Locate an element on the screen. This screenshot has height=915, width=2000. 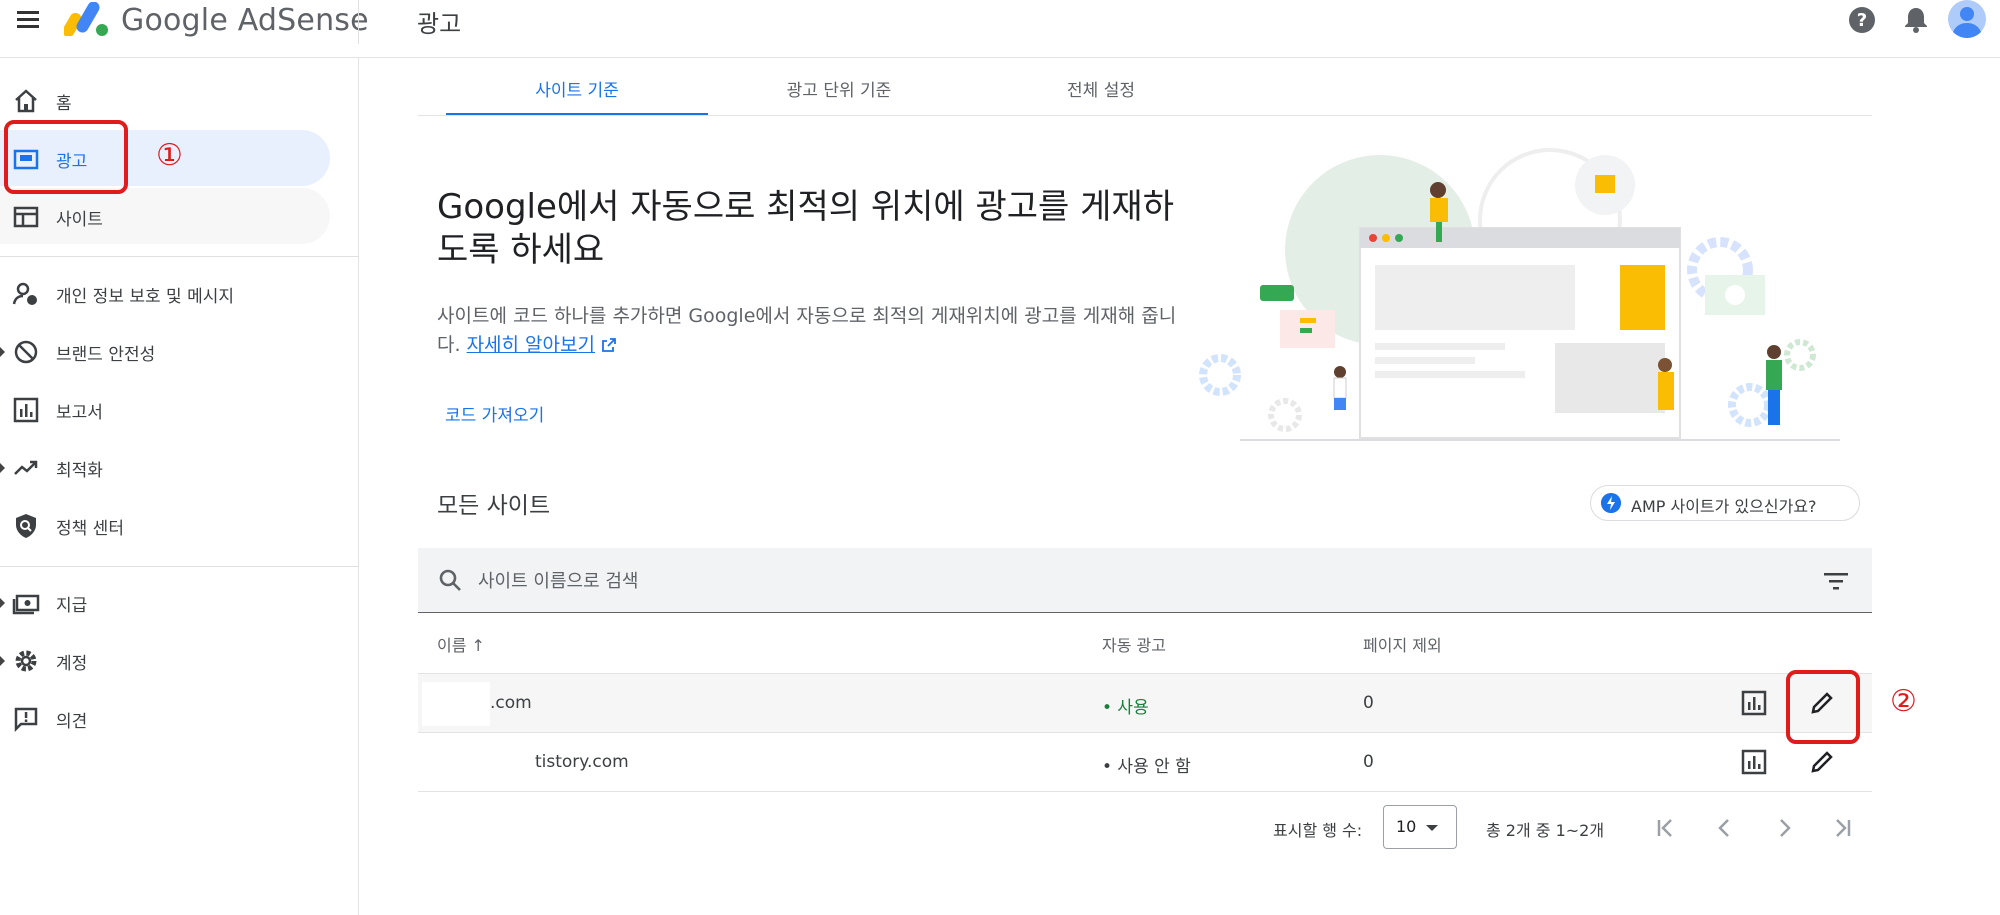
notifications-bell-icon is located at coordinates (1916, 20).